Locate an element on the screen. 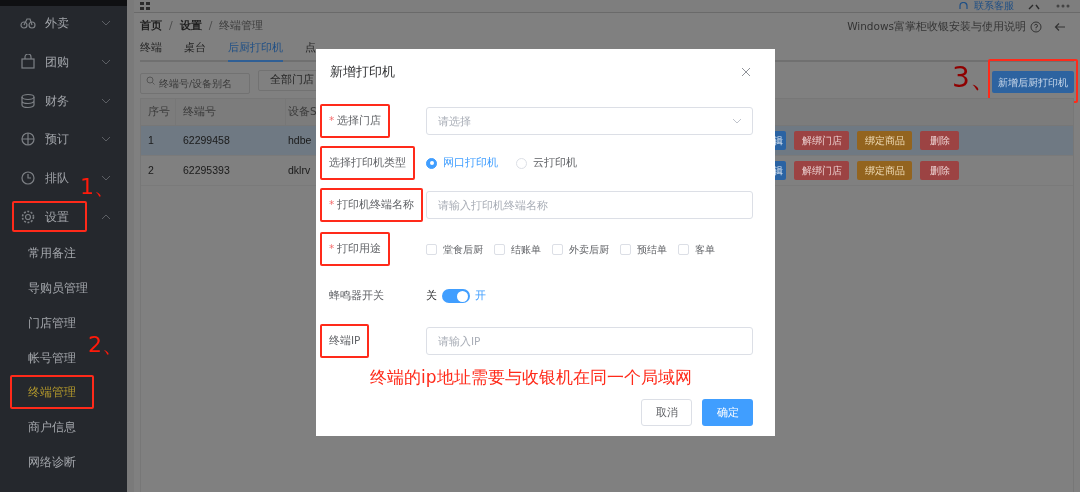 This screenshot has width=1080, height=492. table-cell-text: 62295393 is located at coordinates (206, 170).